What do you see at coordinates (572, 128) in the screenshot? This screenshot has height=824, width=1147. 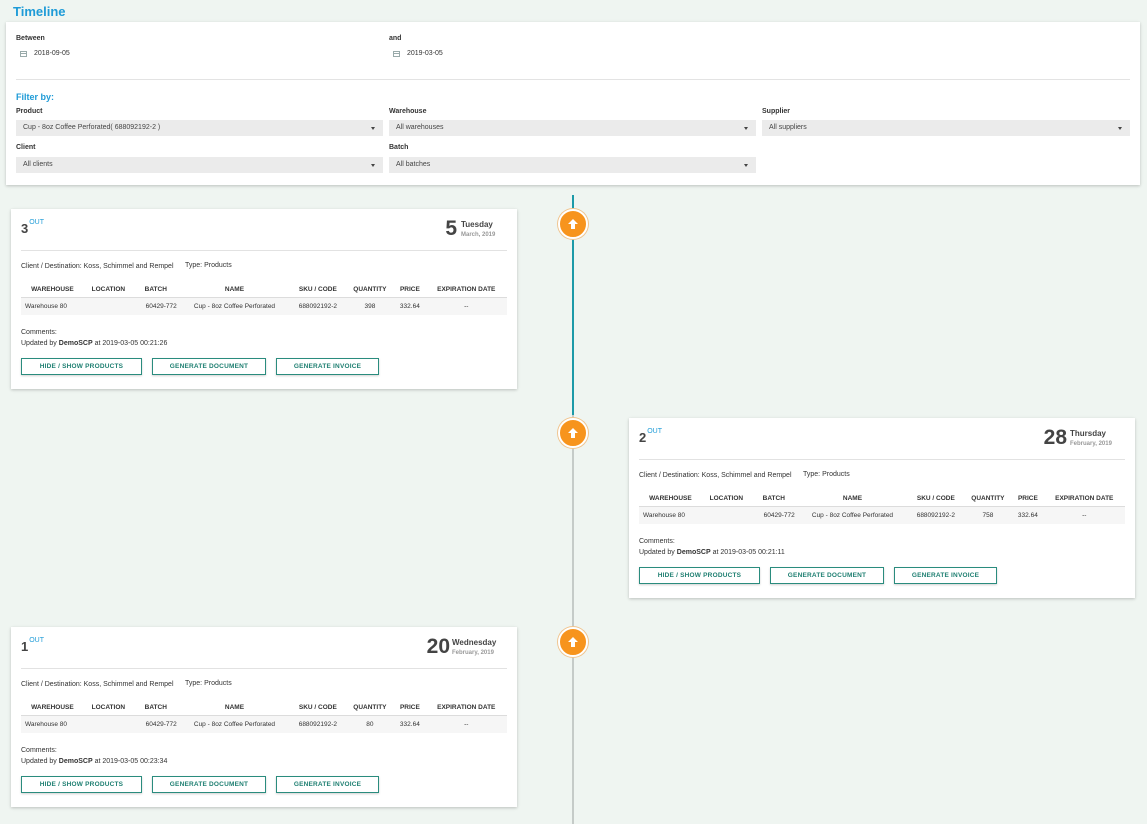 I see `warehouse-select: All warehouses` at bounding box center [572, 128].